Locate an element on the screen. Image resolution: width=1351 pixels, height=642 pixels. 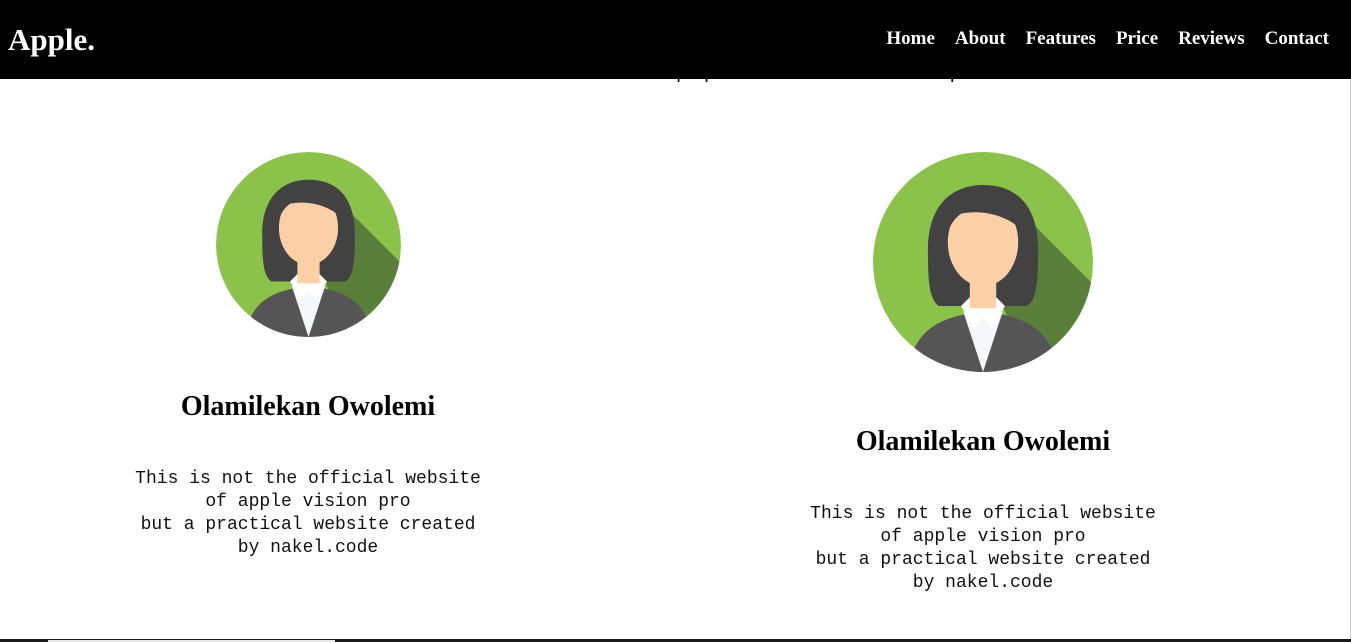
nav-home: Home is located at coordinates (910, 39).